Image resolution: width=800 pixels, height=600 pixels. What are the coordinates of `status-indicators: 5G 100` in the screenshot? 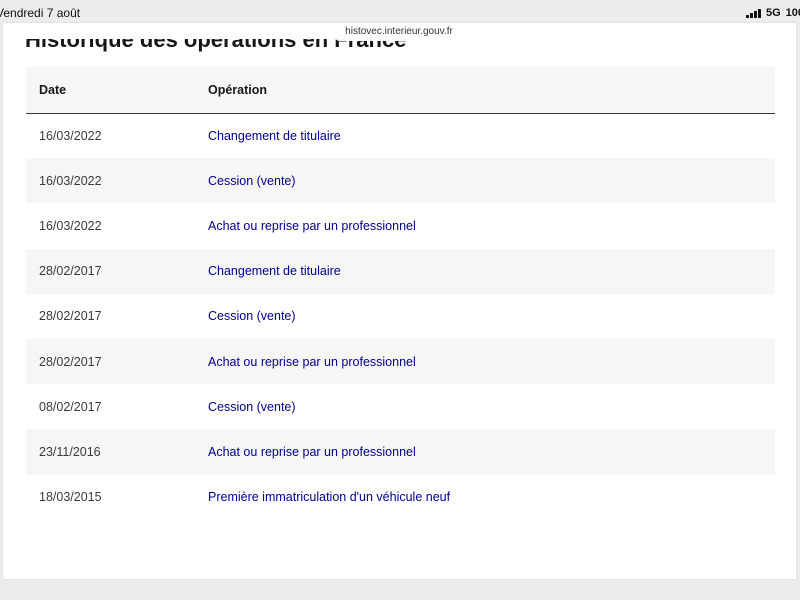 It's located at (772, 13).